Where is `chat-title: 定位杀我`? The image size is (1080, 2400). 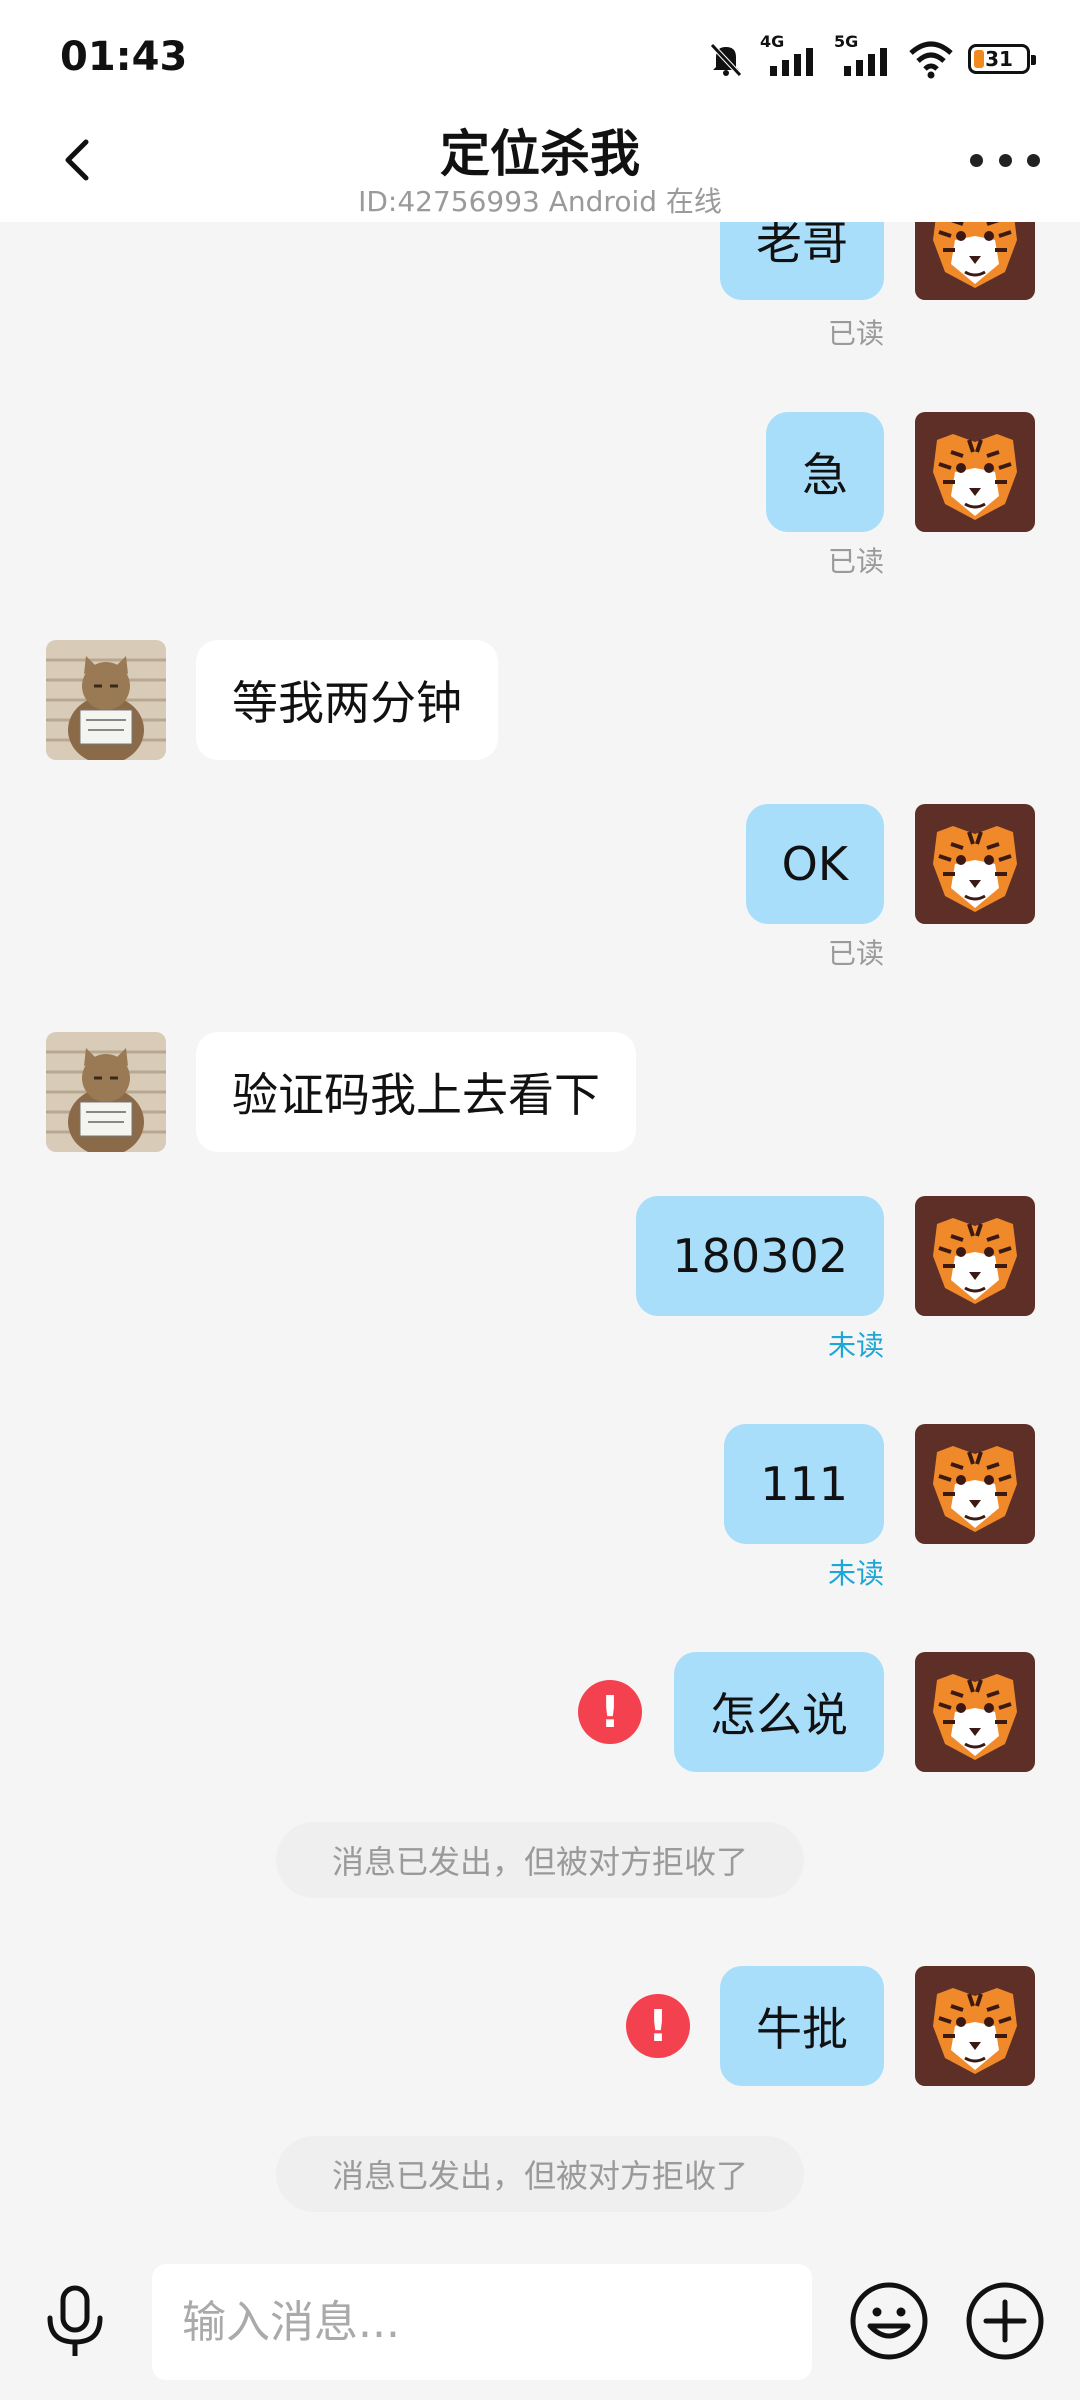 chat-title: 定位杀我 is located at coordinates (540, 154).